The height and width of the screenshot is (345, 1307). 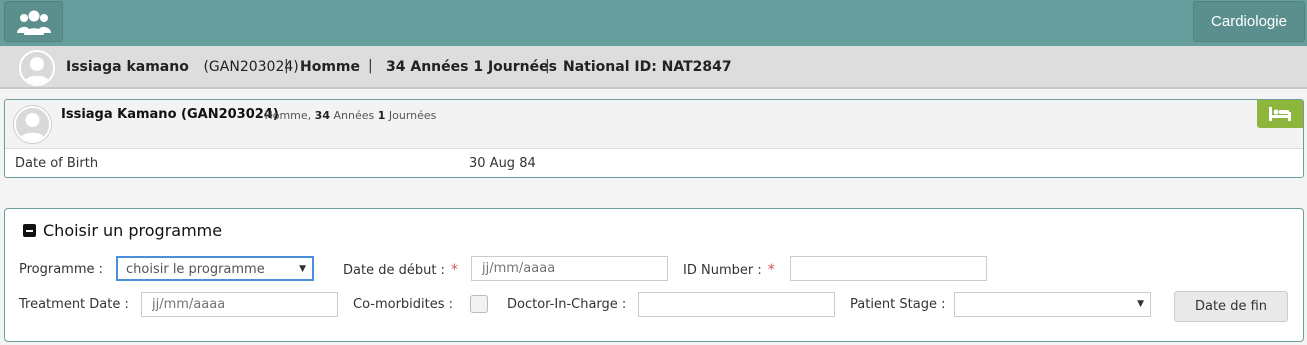 I want to click on id-number-input, so click(x=888, y=268).